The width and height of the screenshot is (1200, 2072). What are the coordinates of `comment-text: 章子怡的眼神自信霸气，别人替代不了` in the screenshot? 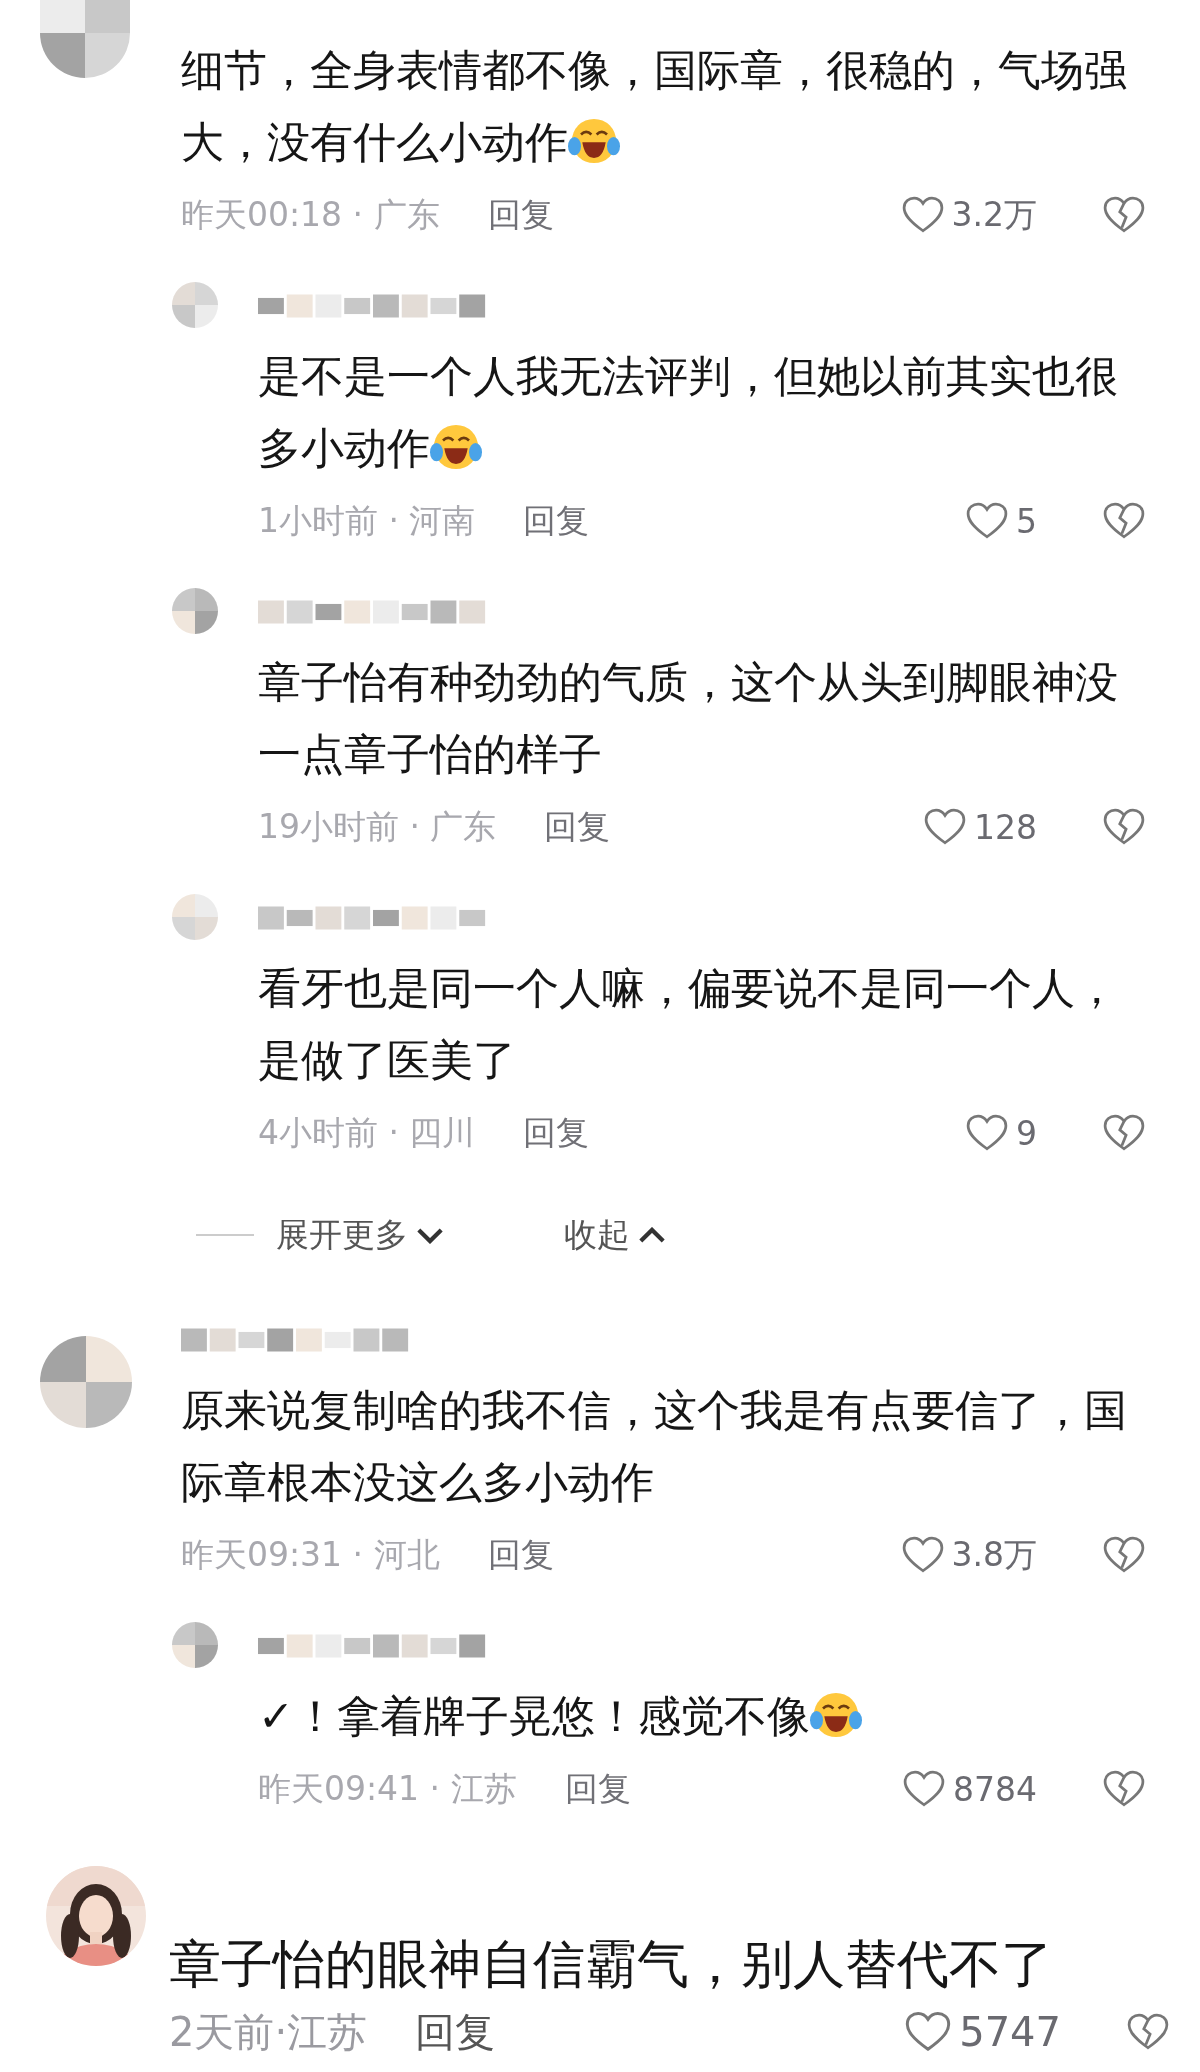 It's located at (611, 1964).